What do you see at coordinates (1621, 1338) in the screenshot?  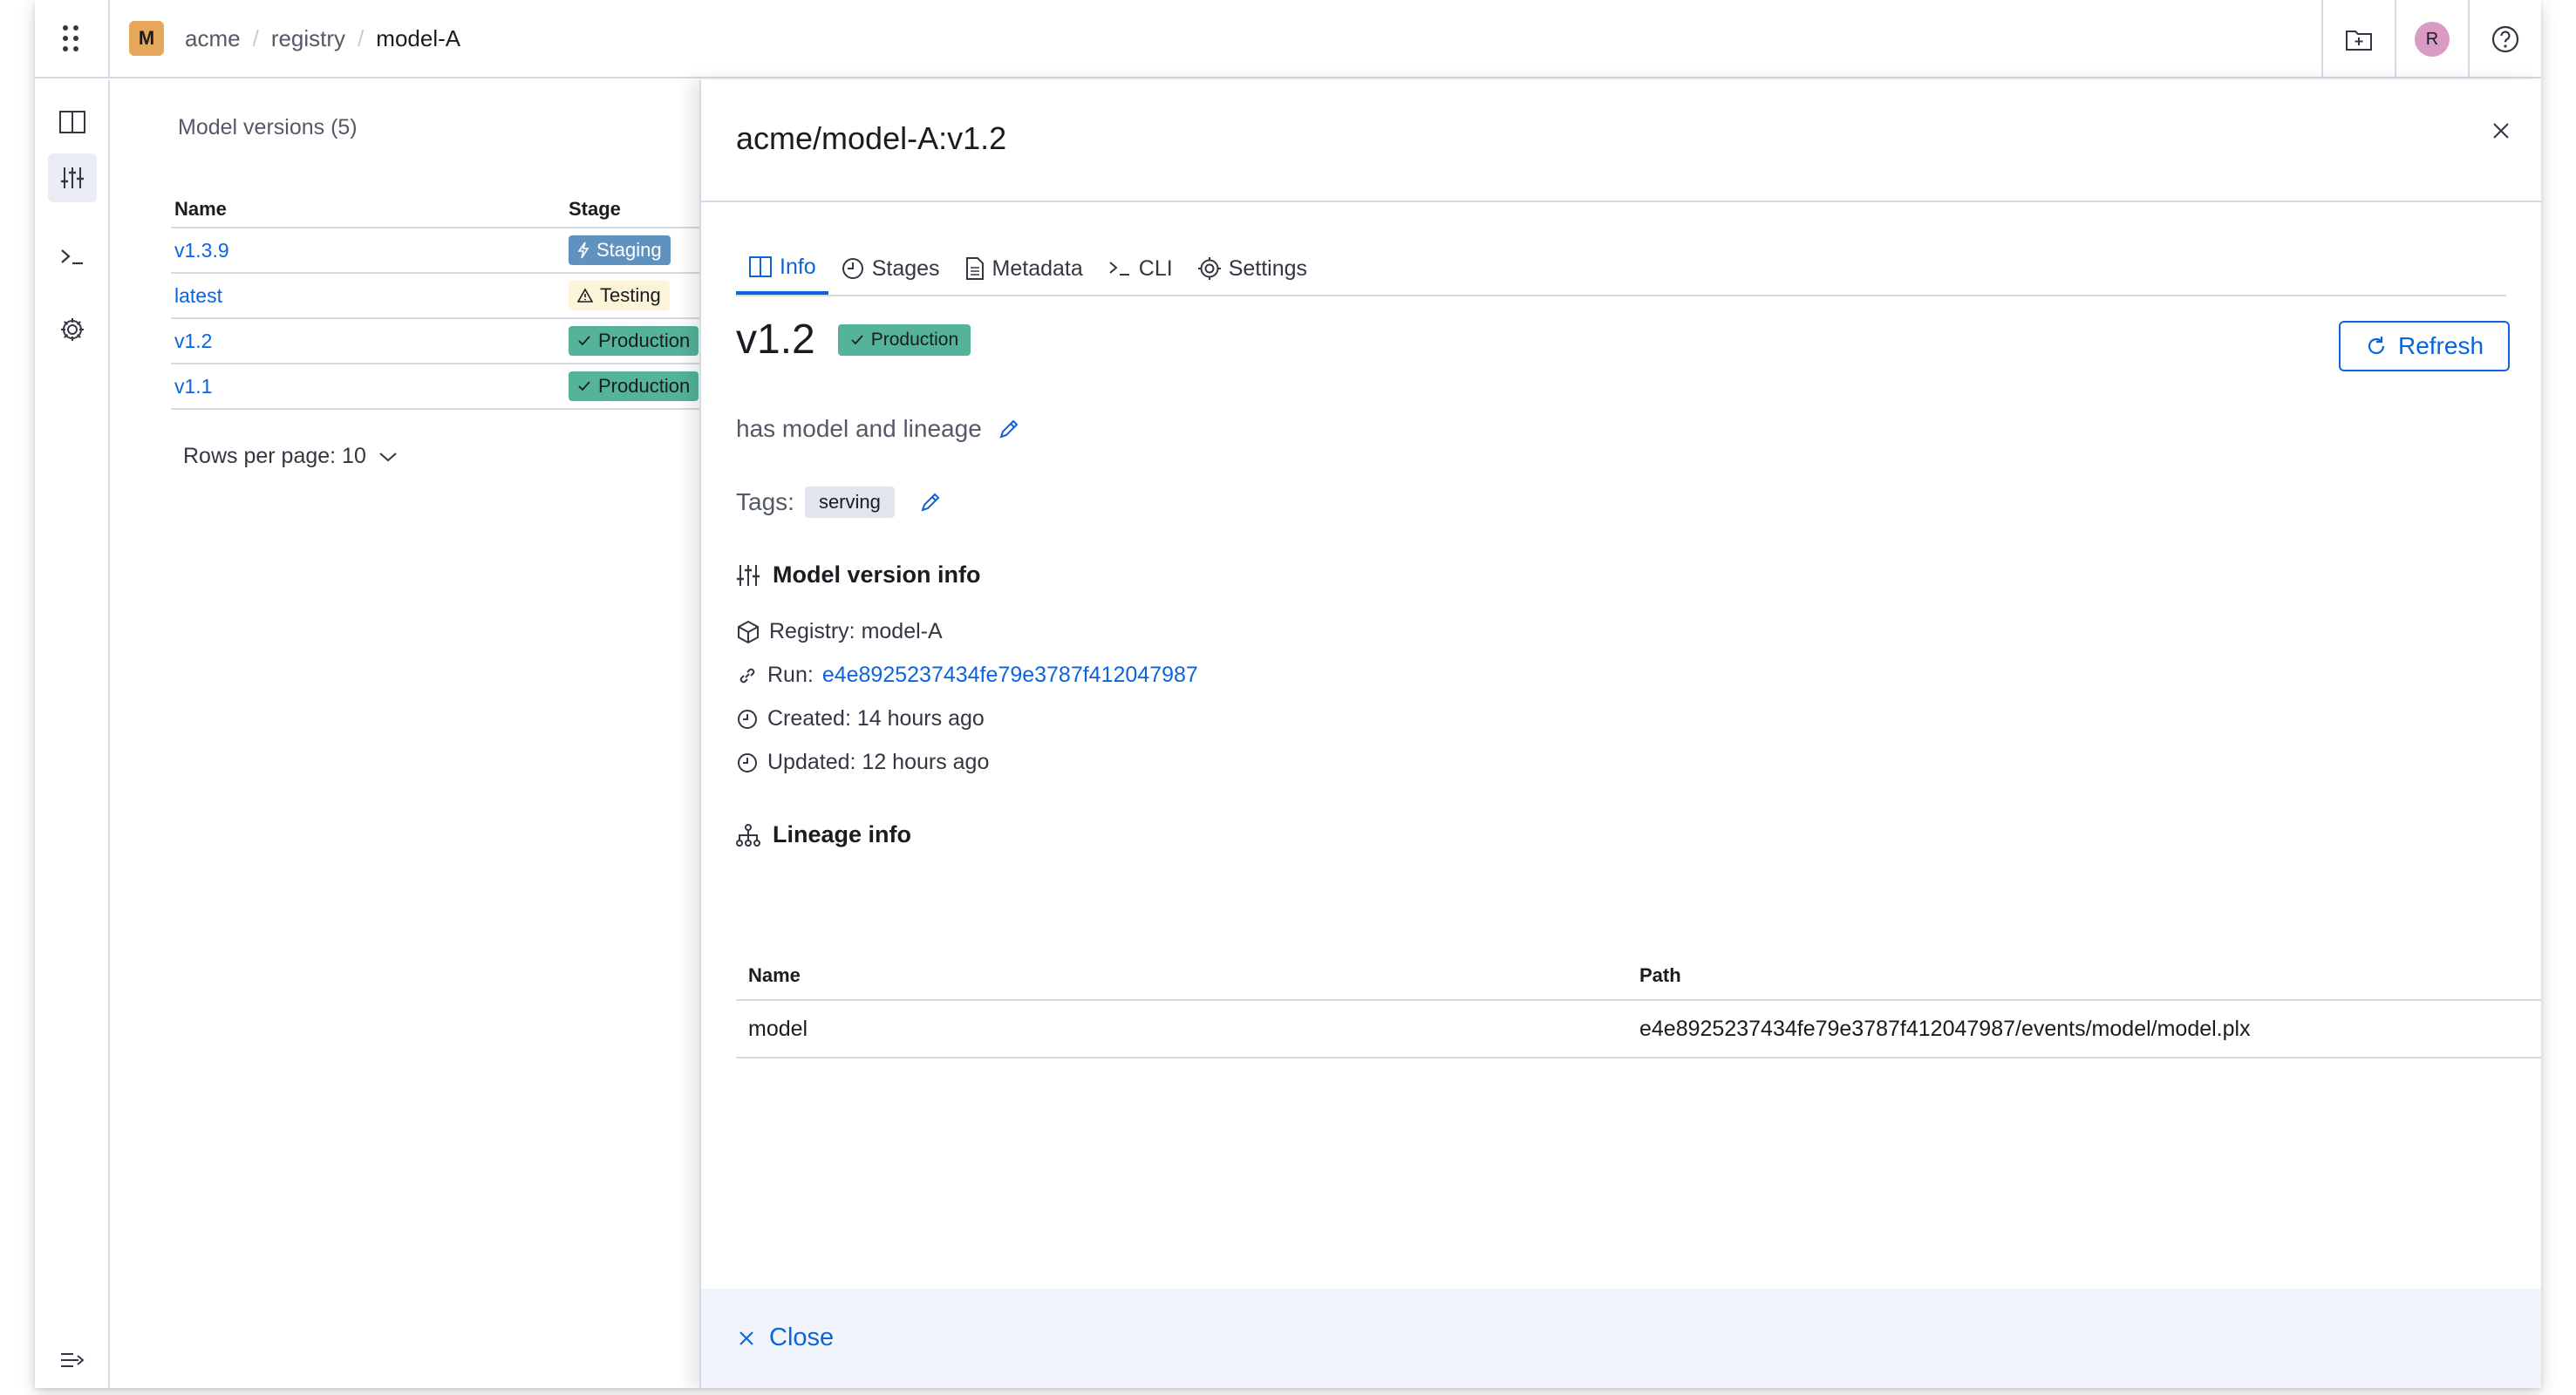 I see `flyout-footer: Close` at bounding box center [1621, 1338].